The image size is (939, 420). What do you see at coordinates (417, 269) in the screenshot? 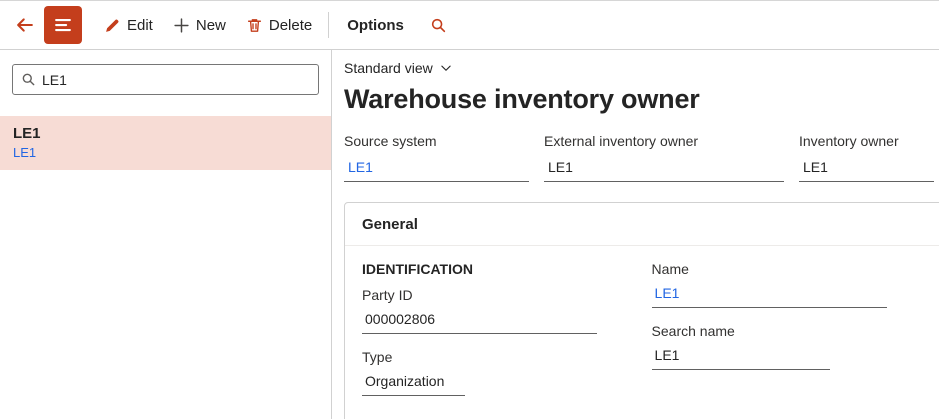
I see `identification-group-heading: IDENTIFICATION` at bounding box center [417, 269].